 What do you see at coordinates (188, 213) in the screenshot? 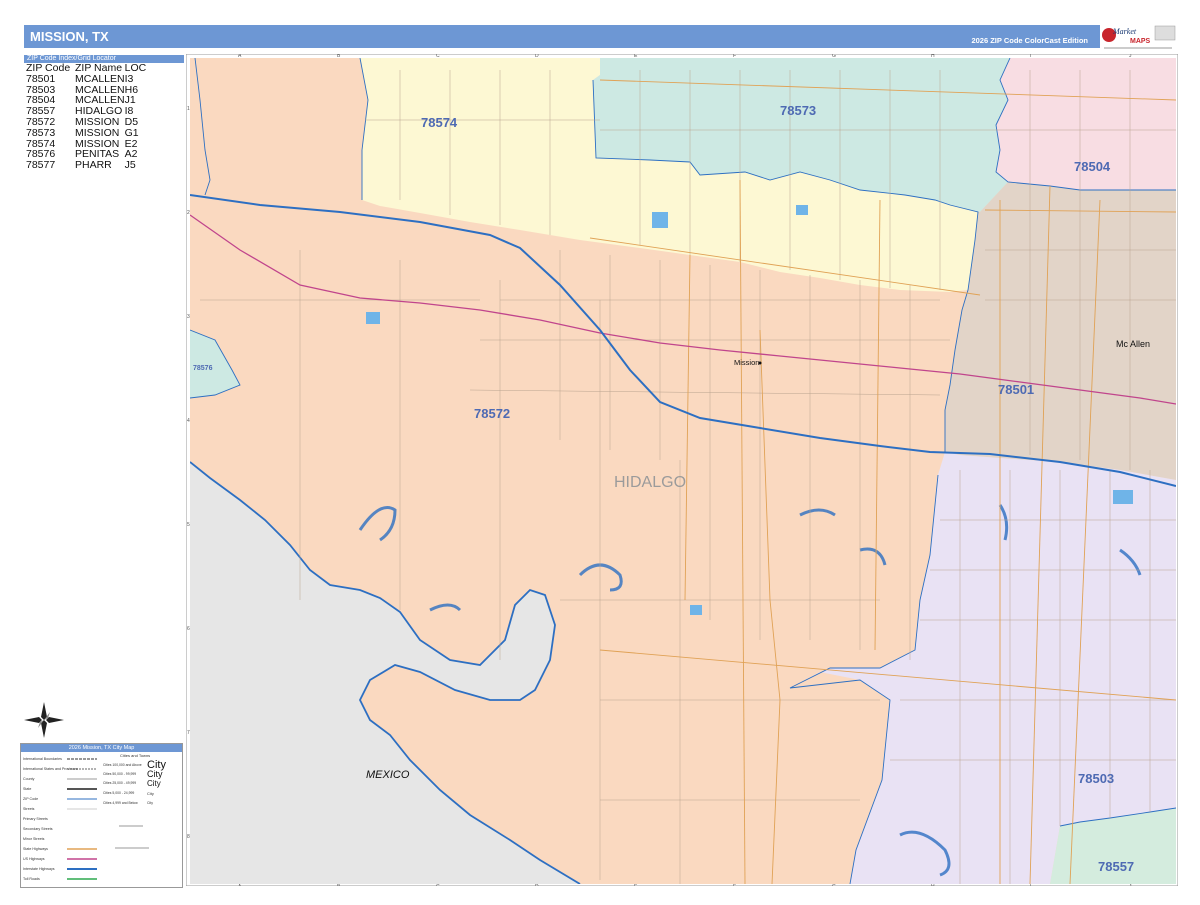
I see `grid-number: 2` at bounding box center [188, 213].